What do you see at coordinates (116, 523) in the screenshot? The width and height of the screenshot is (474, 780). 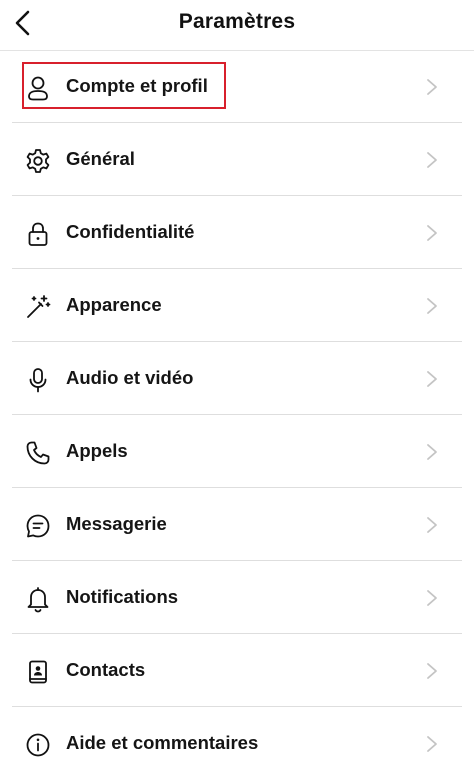 I see `settings-item-label: Messagerie` at bounding box center [116, 523].